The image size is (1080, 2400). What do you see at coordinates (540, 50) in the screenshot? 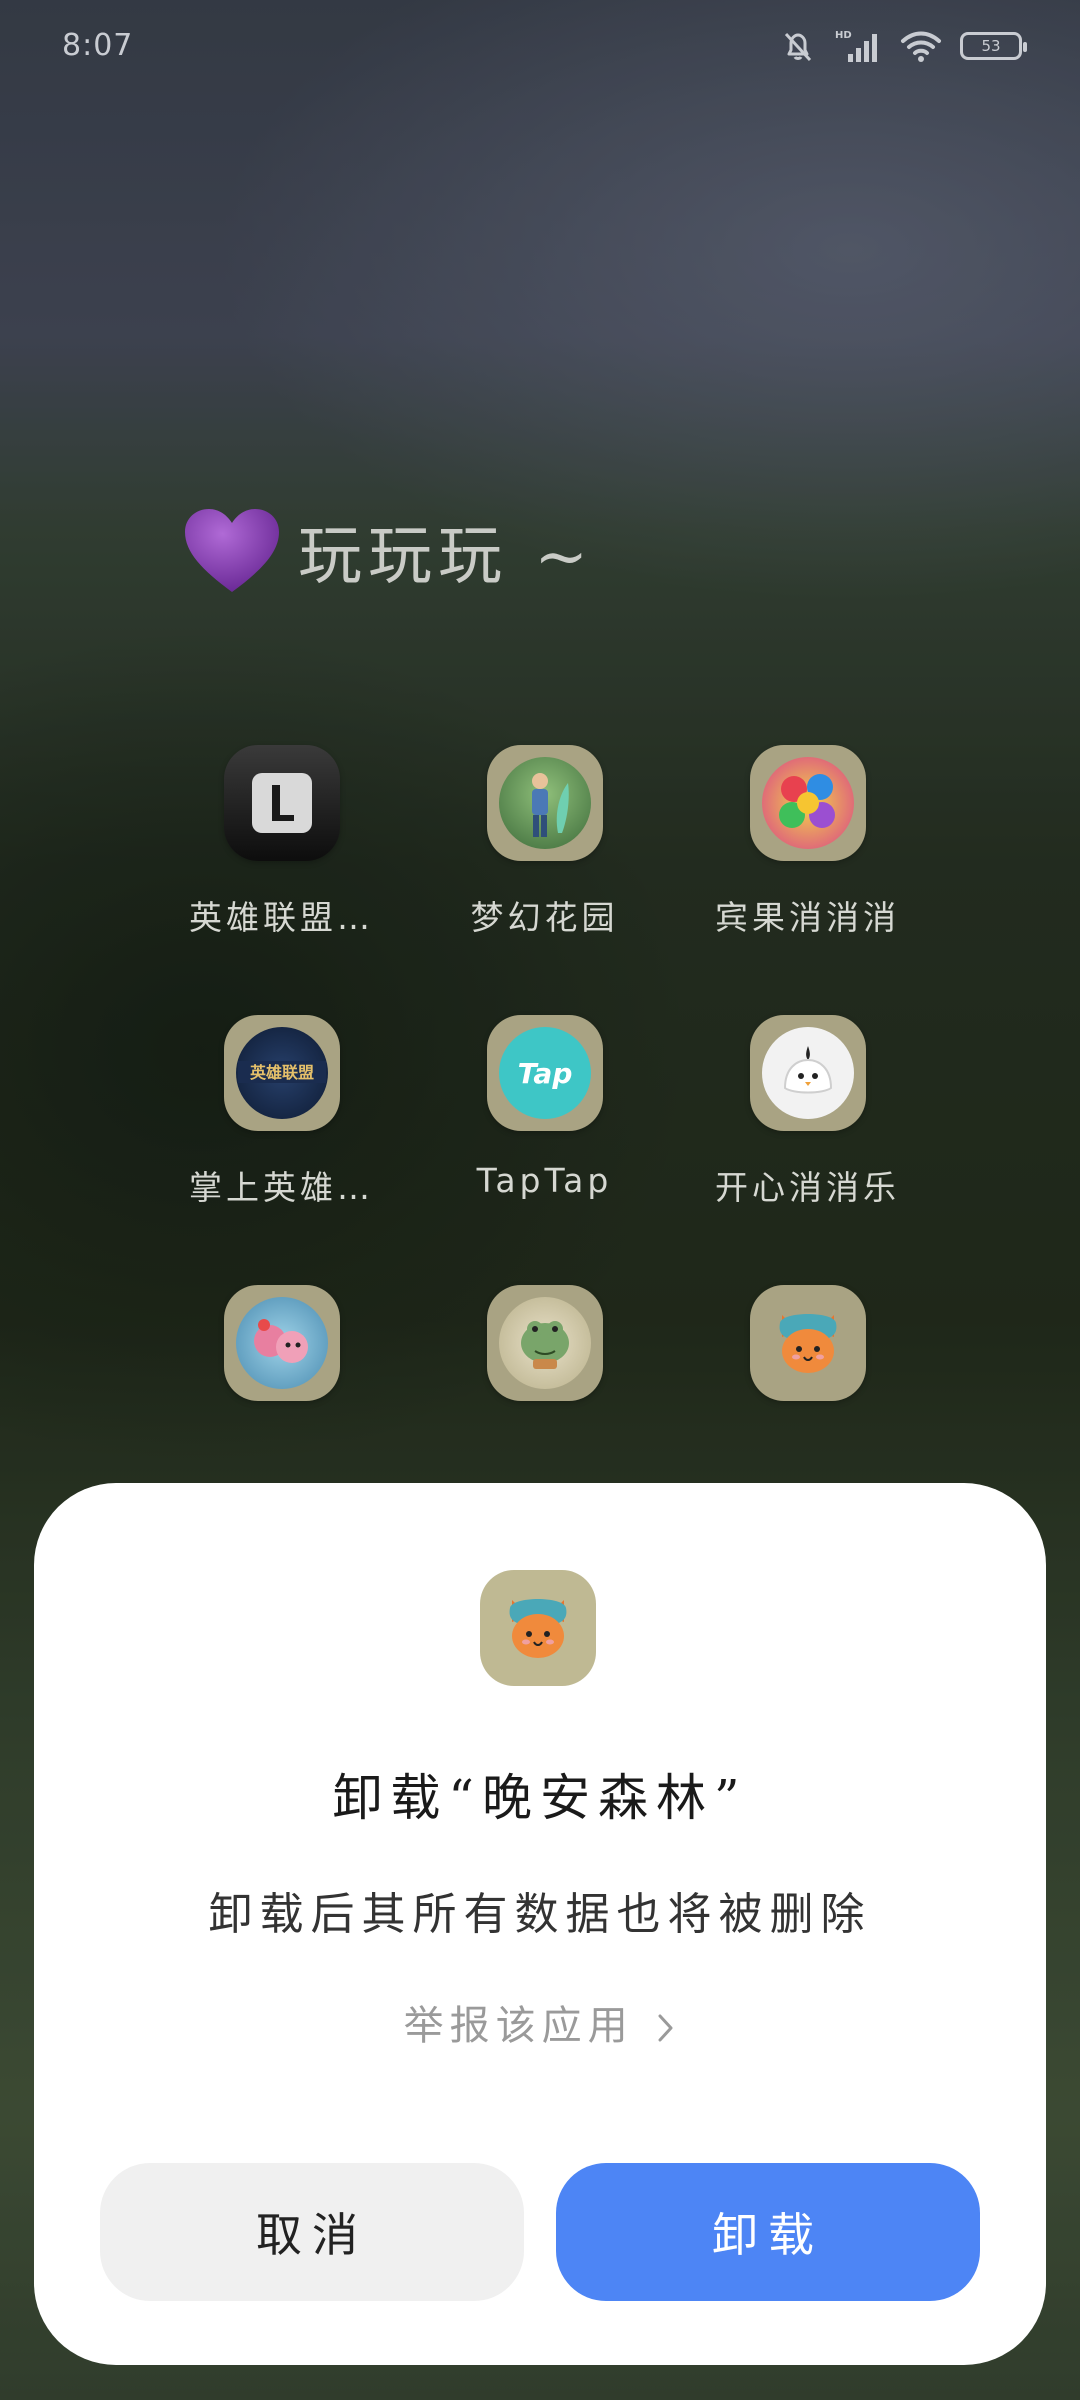
I see `status-bar: 8:07 HD 53` at bounding box center [540, 50].